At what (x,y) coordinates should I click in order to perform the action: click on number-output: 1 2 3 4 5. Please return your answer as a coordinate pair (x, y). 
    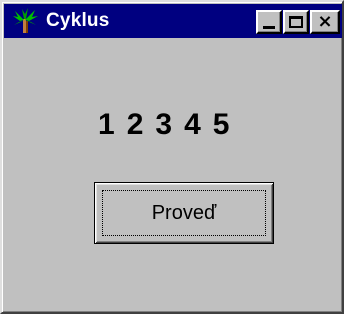
    Looking at the image, I should click on (163, 125).